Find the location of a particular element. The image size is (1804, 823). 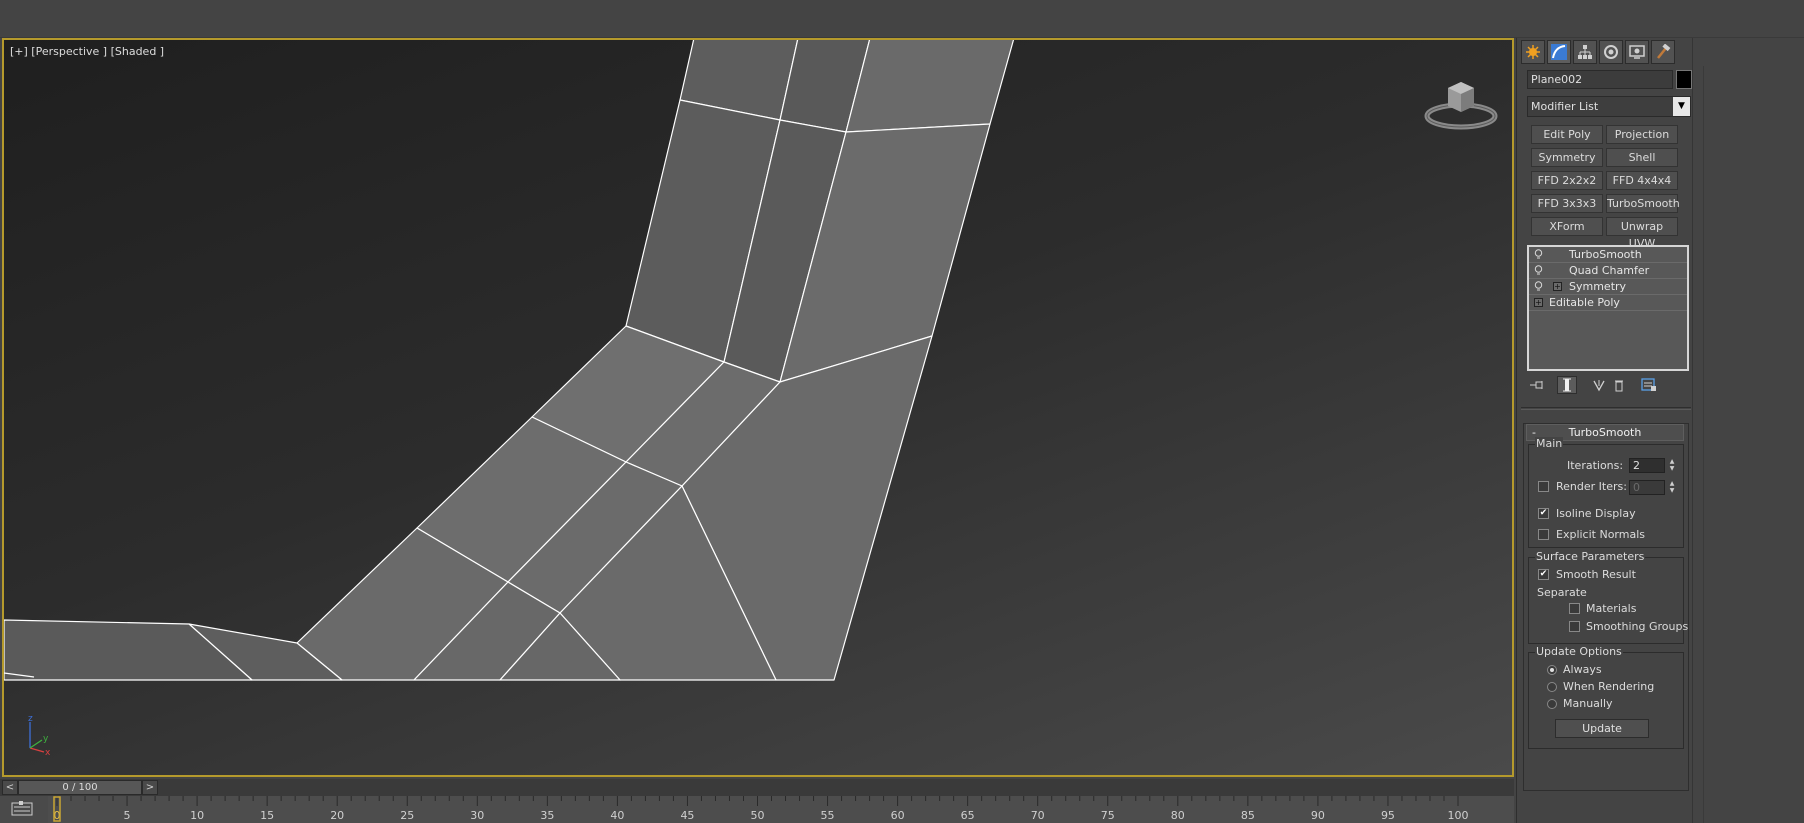

command-panel-tabs is located at coordinates (1598, 53).